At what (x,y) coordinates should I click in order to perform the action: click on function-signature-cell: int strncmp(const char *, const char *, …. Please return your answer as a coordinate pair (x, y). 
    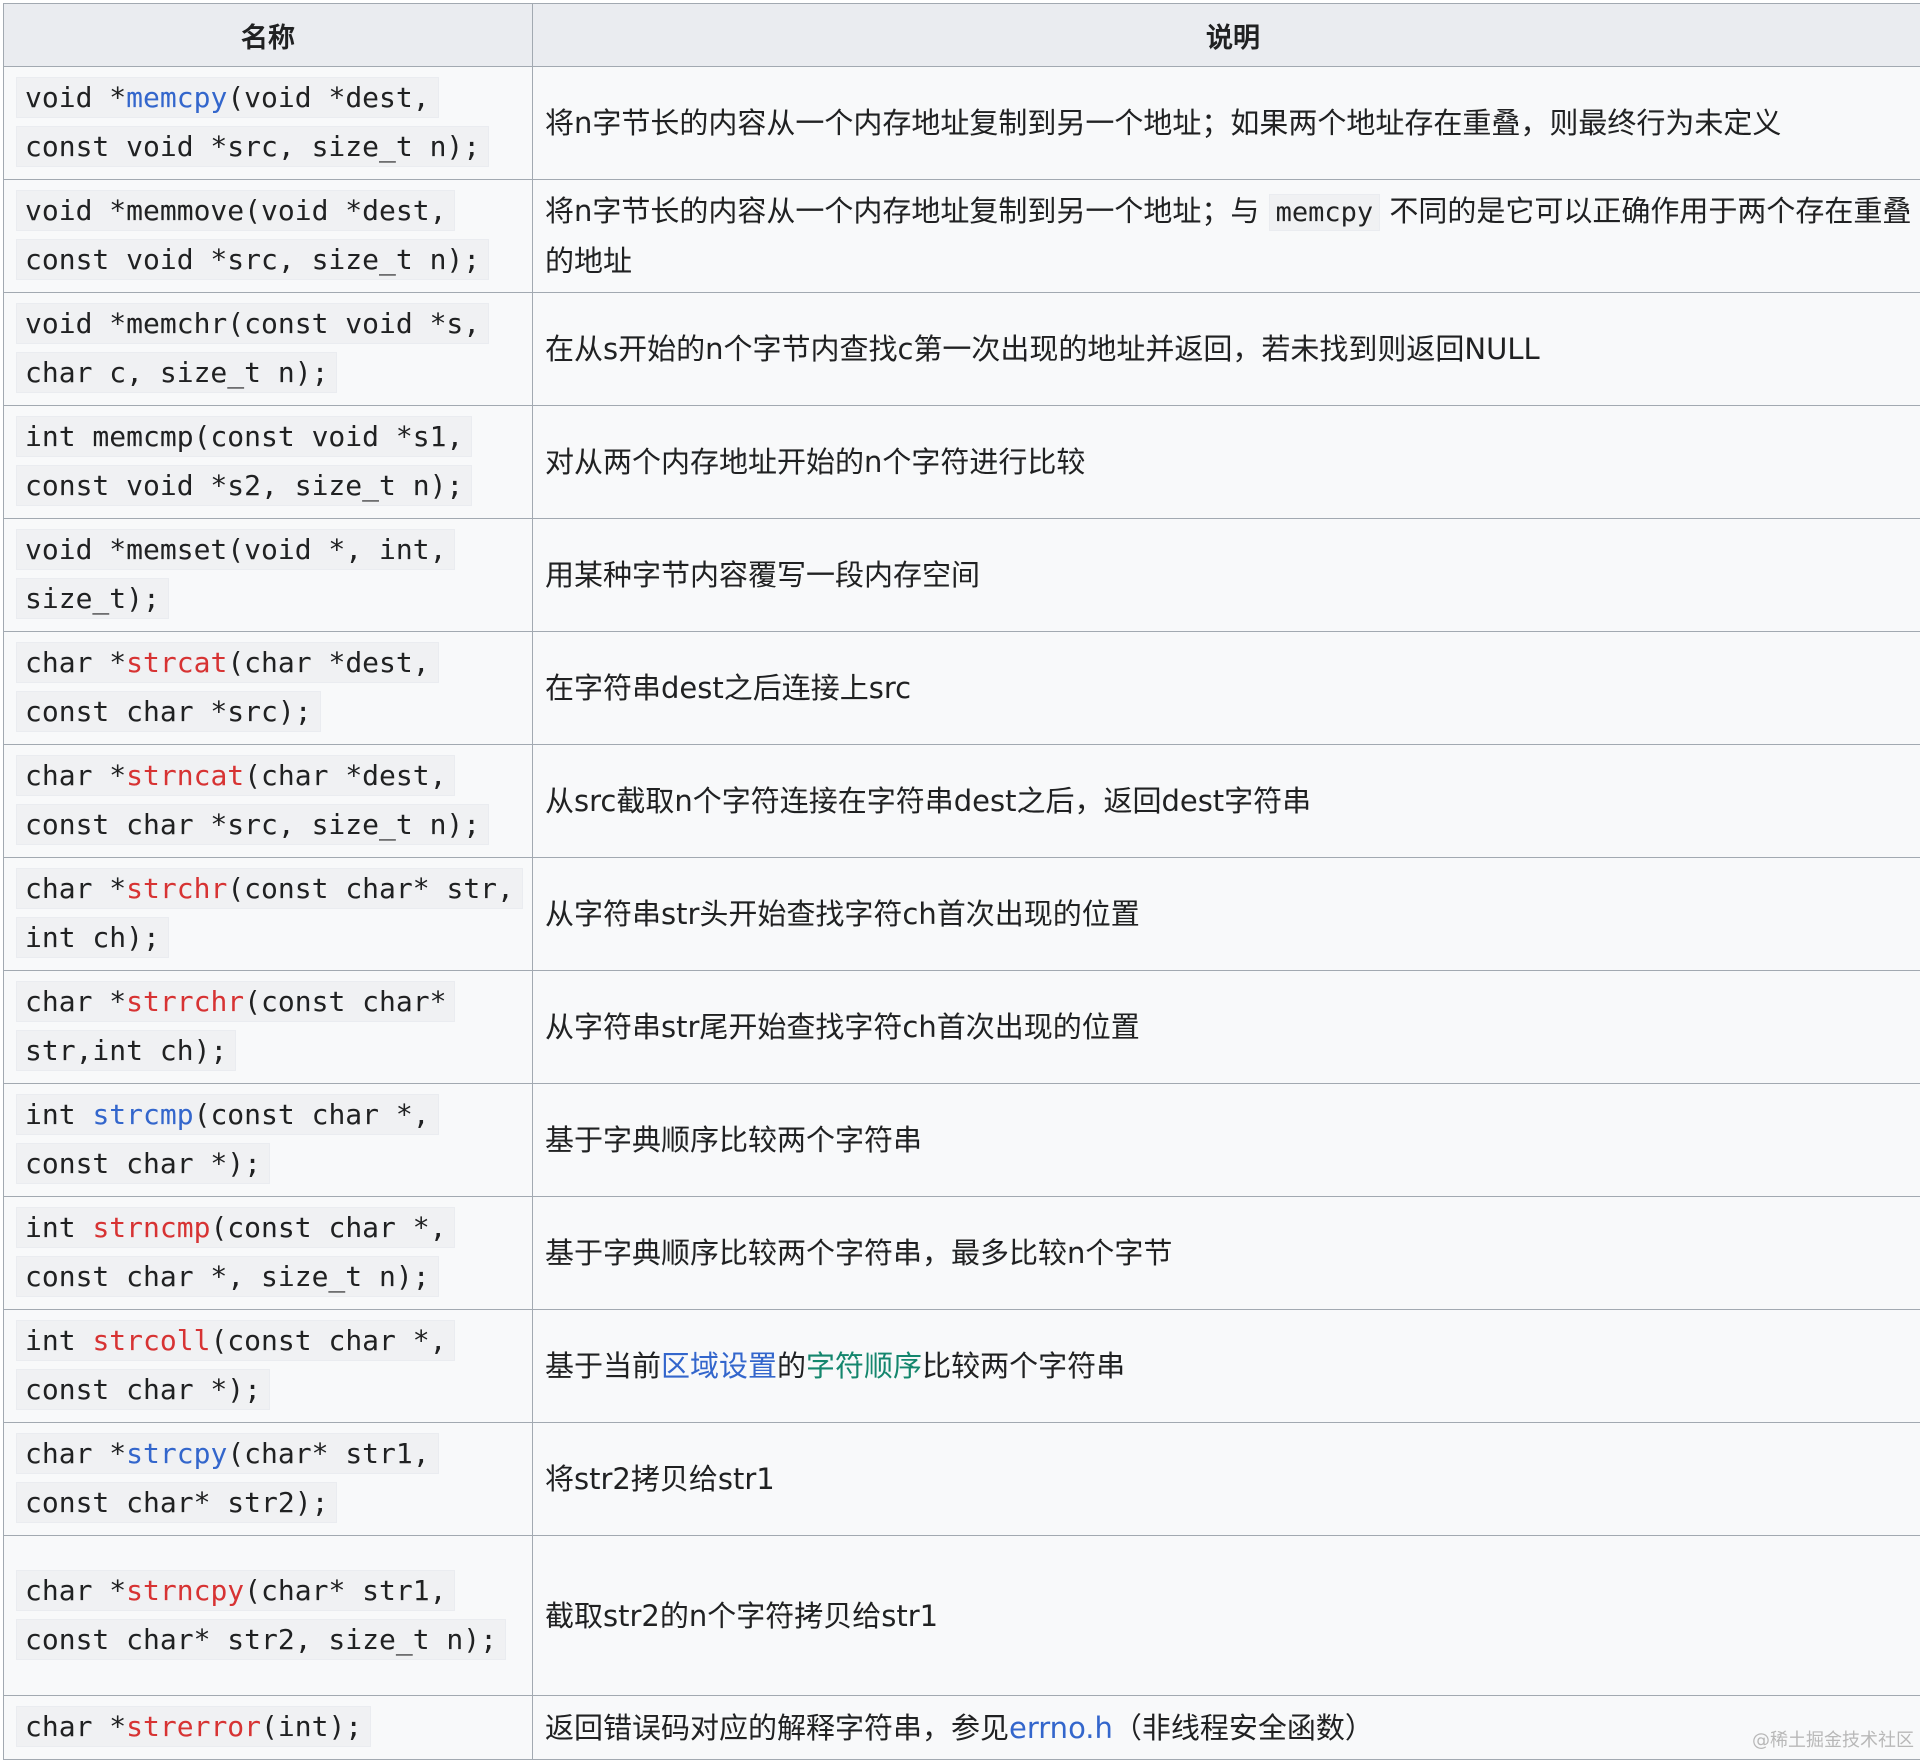
    Looking at the image, I should click on (268, 1253).